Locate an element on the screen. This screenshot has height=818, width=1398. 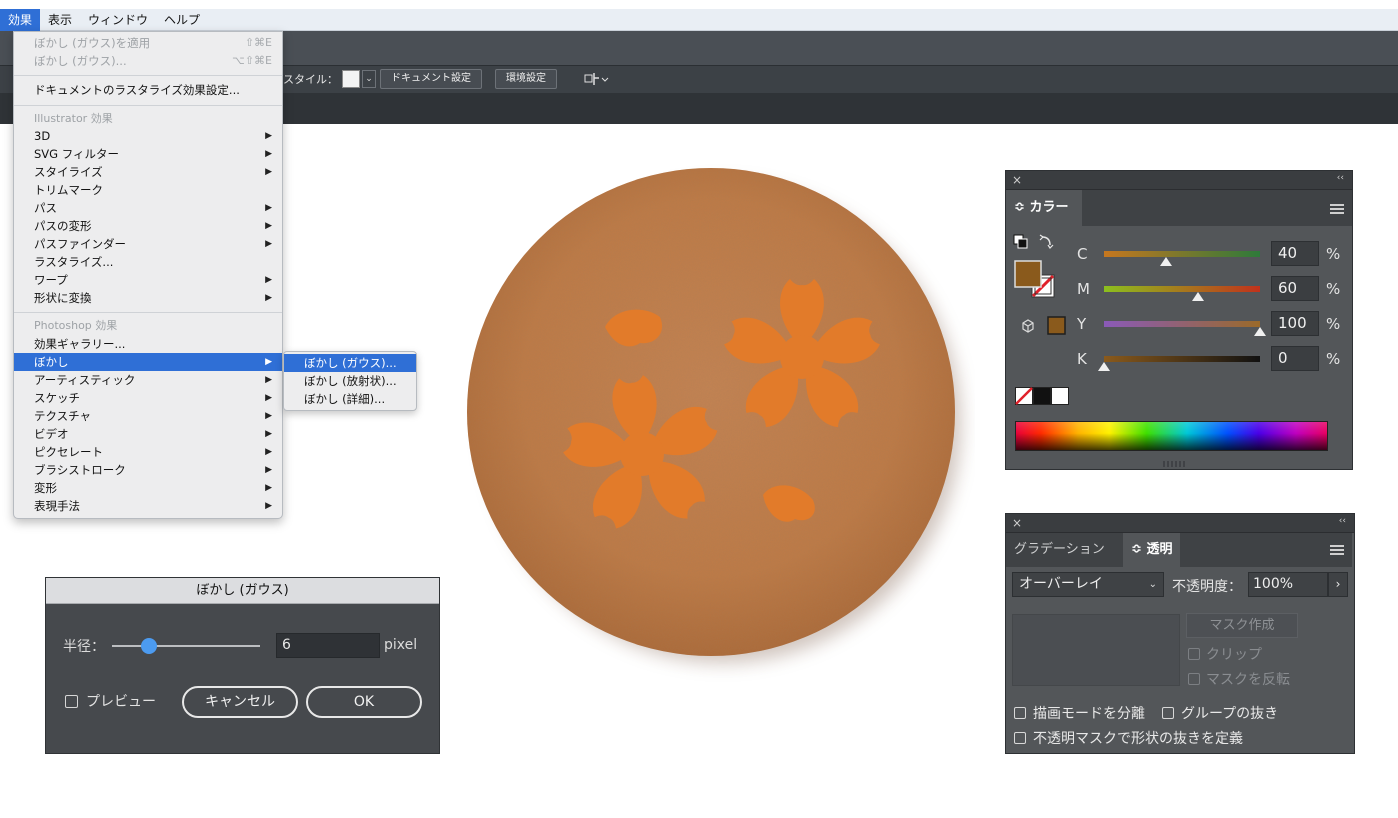
menu-separator is located at coordinates (148, 312).